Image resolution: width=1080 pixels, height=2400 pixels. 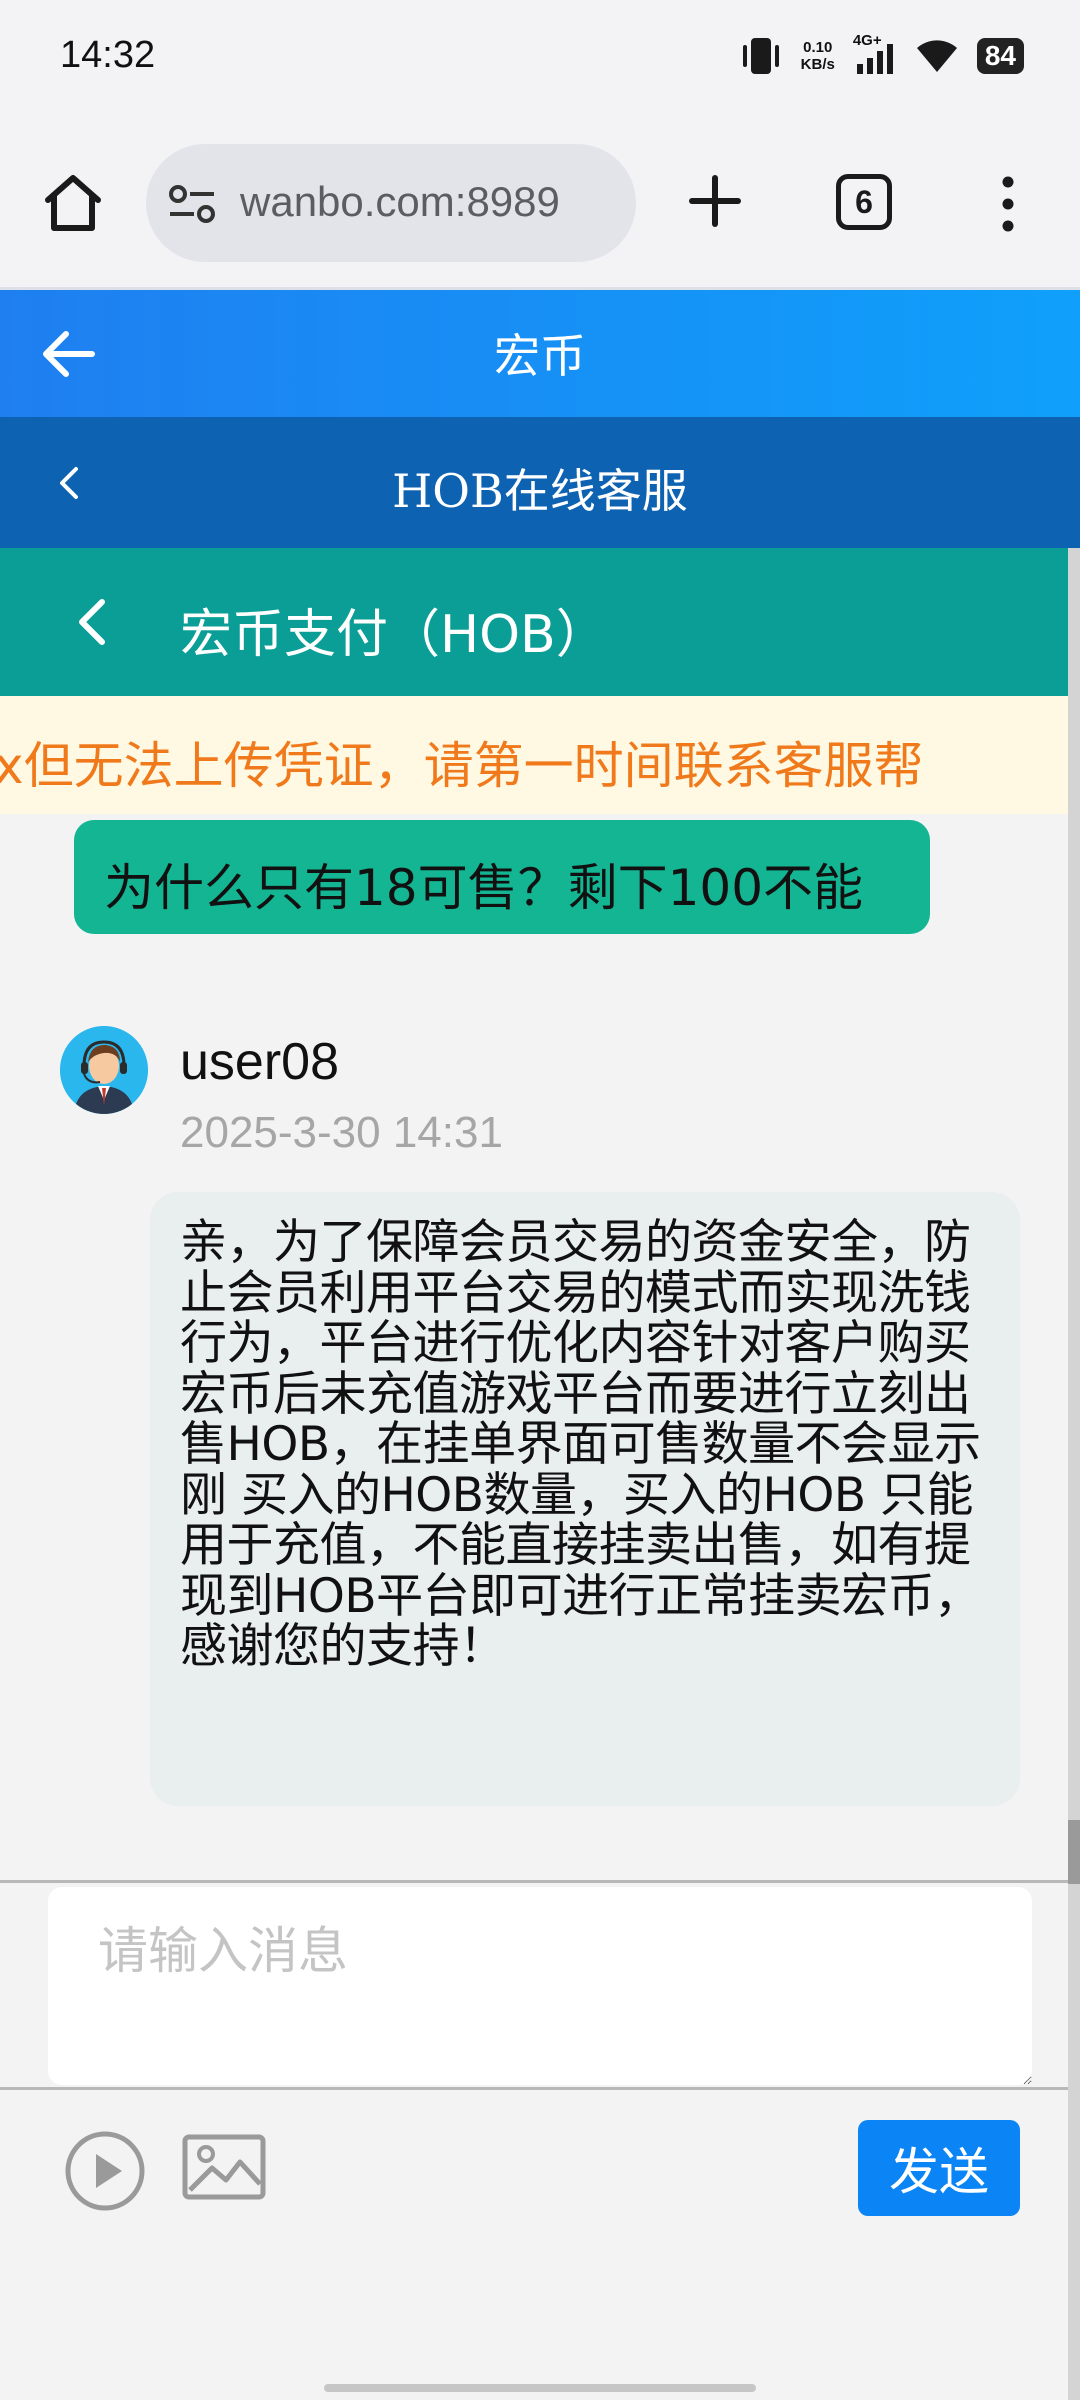 I want to click on service-title: HOB在线客服, so click(x=540, y=491).